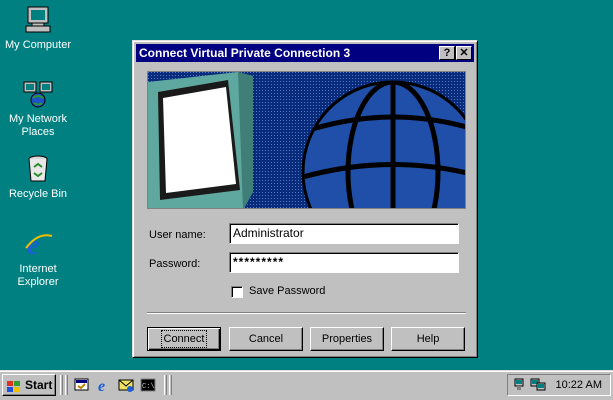 This screenshot has width=613, height=400. Describe the element at coordinates (38, 244) in the screenshot. I see `internet-explorer-icon: e` at that location.